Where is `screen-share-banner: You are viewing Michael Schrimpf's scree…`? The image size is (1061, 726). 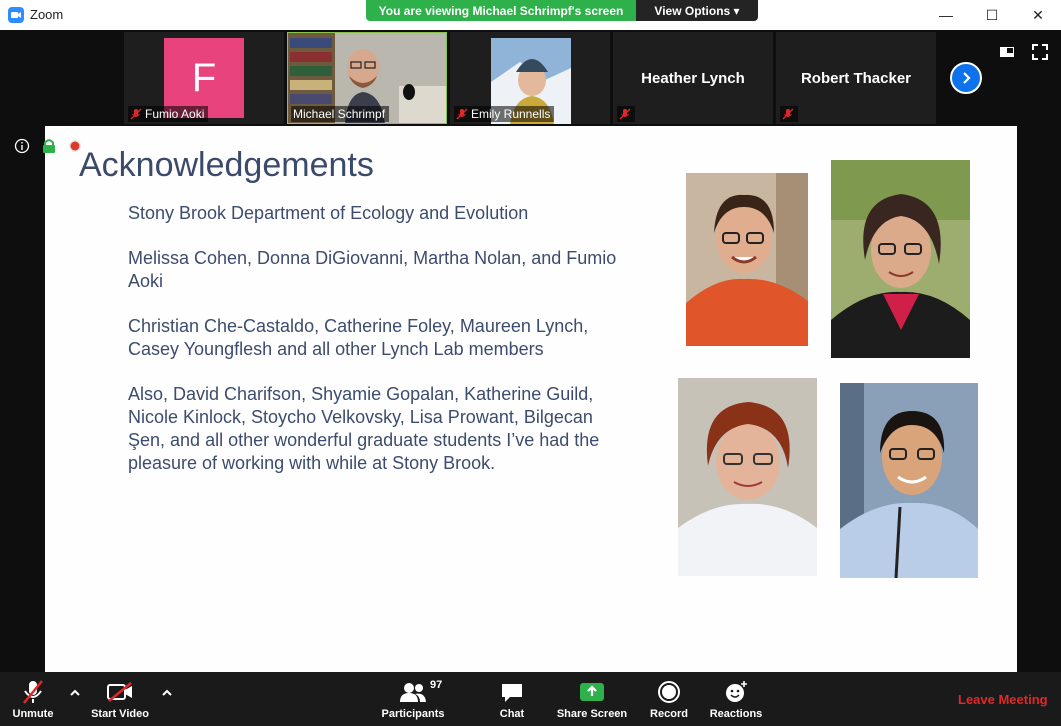
screen-share-banner: You are viewing Michael Schrimpf's scree… is located at coordinates (501, 10).